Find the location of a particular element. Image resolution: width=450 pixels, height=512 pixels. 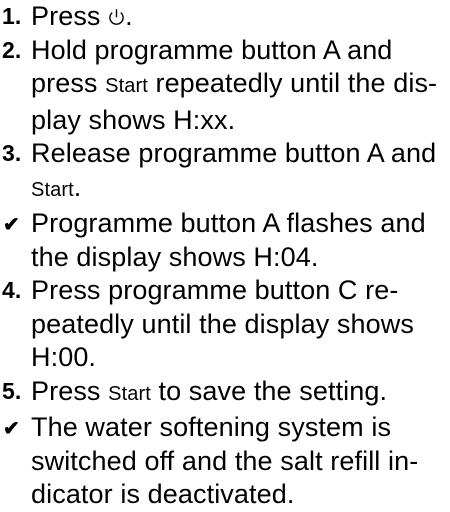

step-number: 5. is located at coordinates (12, 390).